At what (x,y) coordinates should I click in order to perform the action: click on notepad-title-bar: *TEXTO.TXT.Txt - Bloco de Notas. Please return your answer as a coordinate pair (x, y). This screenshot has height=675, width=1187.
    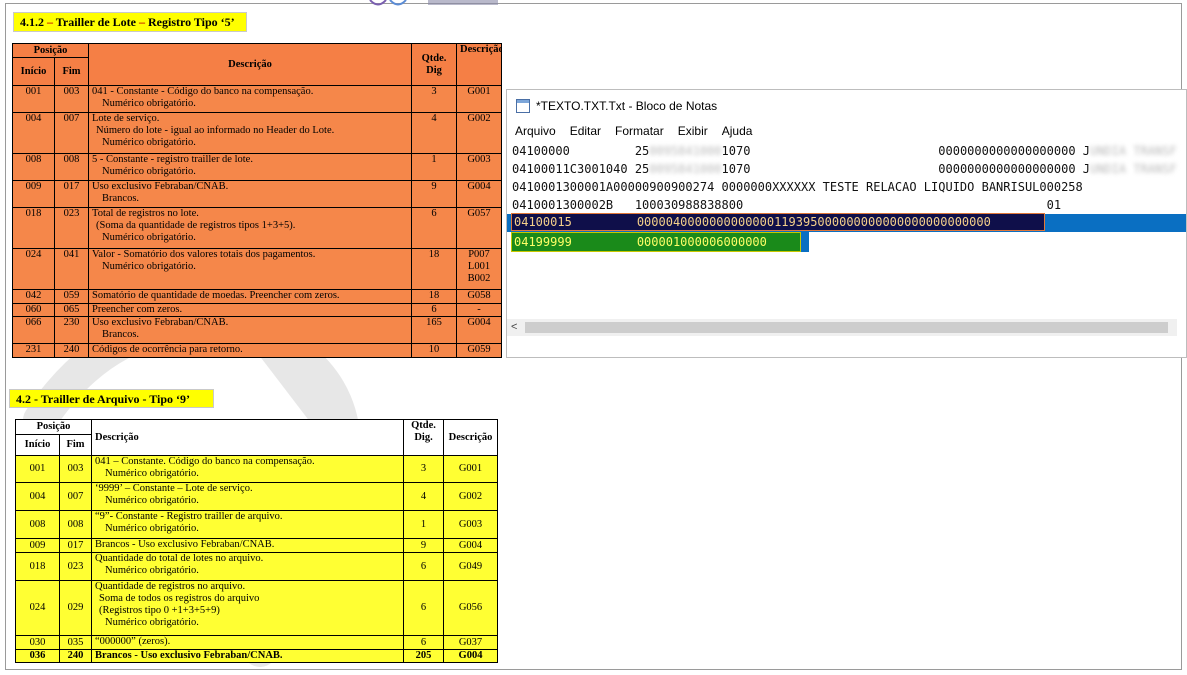
    Looking at the image, I should click on (846, 105).